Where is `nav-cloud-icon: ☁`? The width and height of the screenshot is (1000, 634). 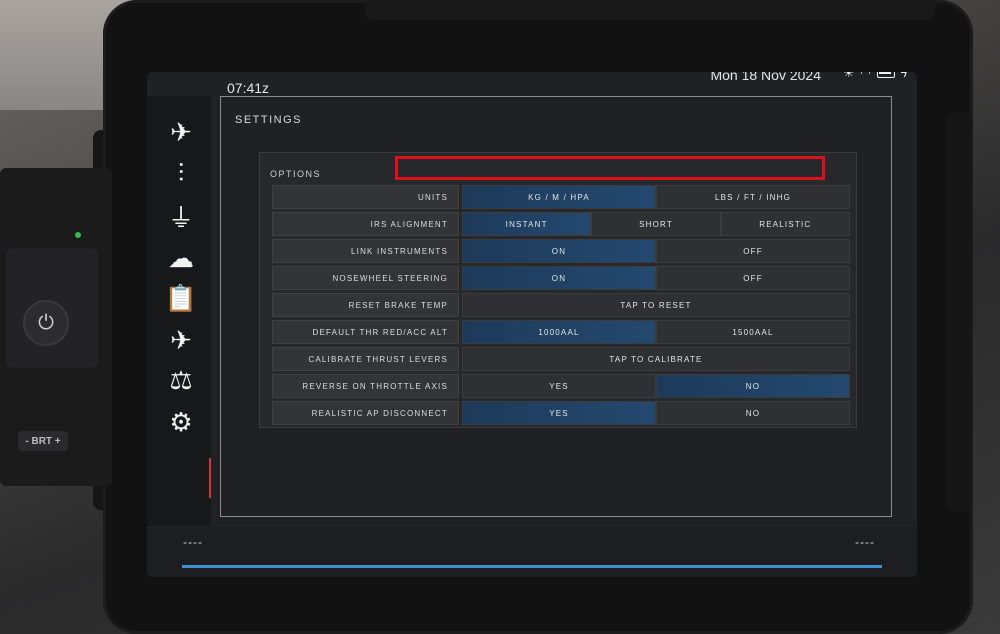 nav-cloud-icon: ☁ is located at coordinates (181, 258).